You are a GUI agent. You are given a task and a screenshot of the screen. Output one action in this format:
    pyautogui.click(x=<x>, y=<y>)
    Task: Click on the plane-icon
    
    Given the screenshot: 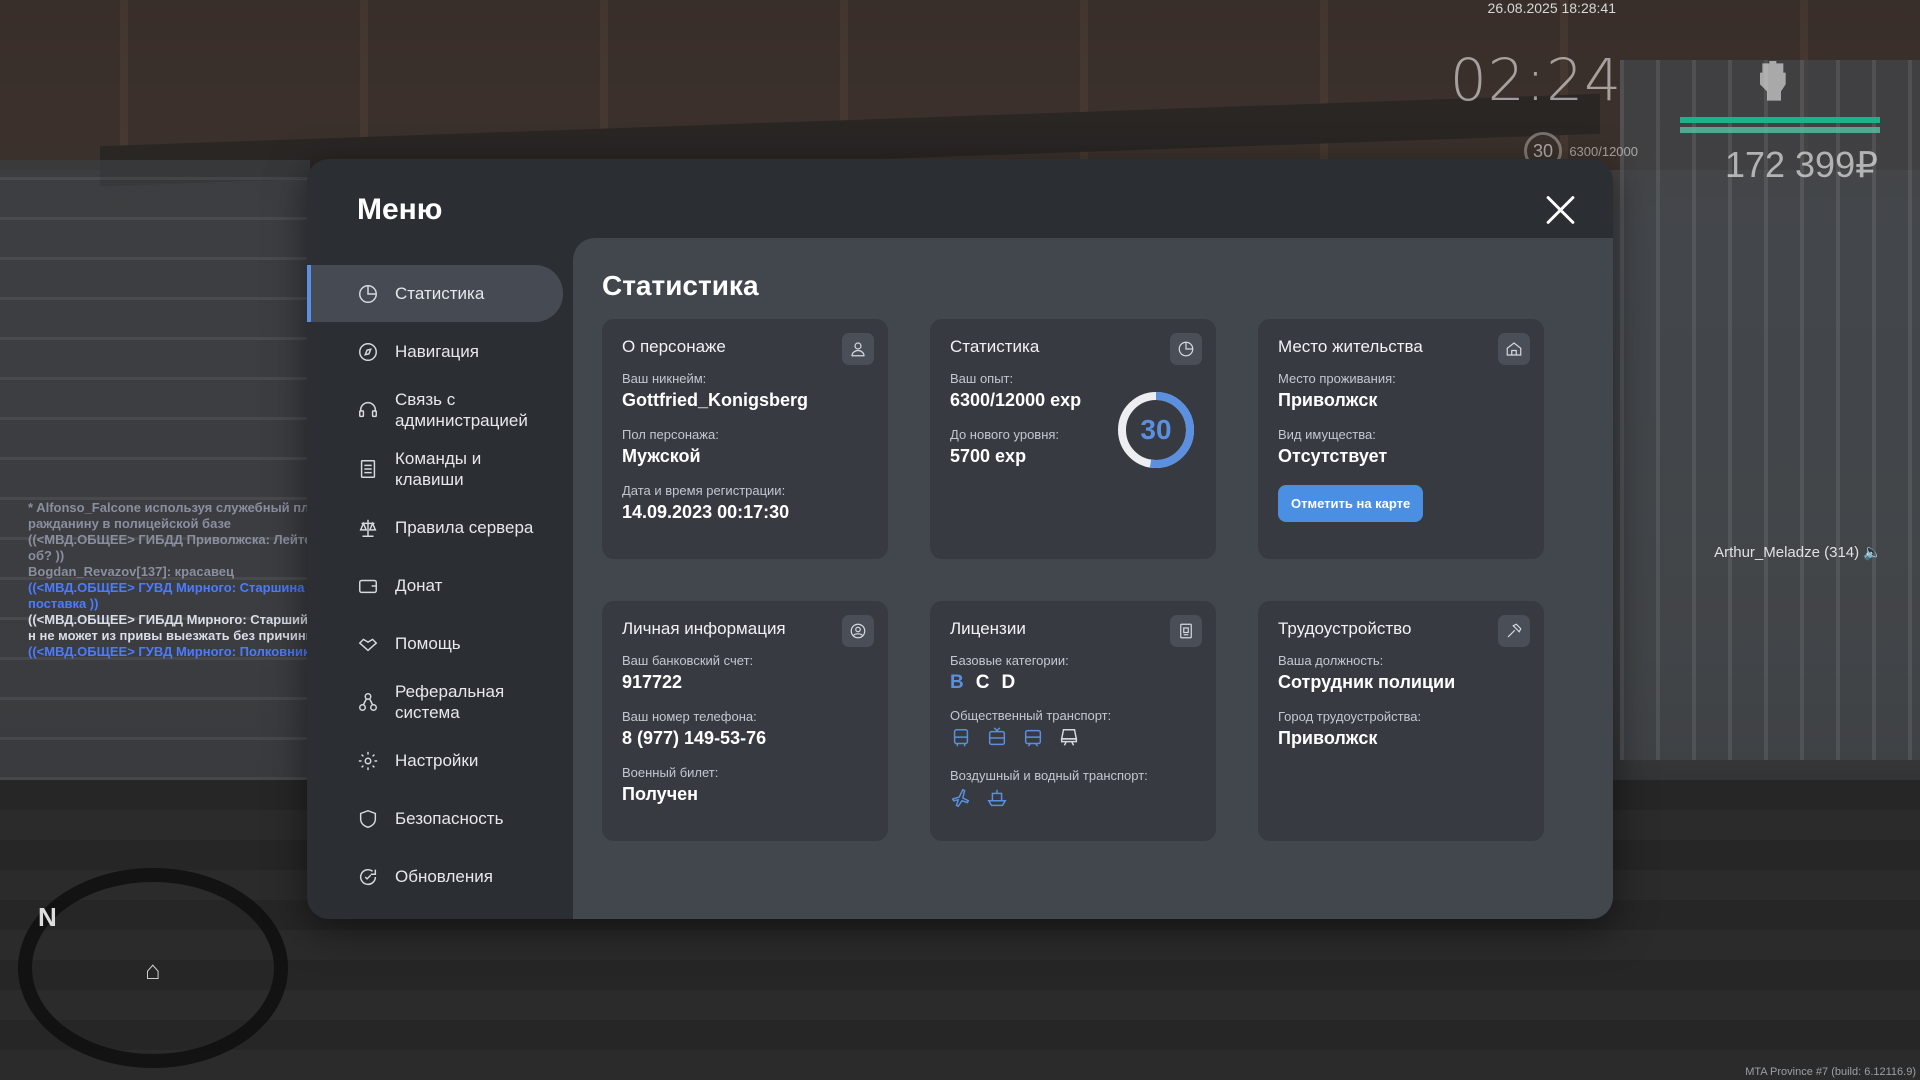 What is the action you would take?
    pyautogui.click(x=961, y=800)
    